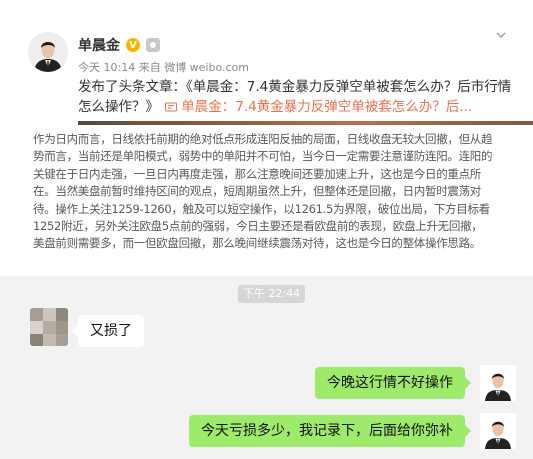 This screenshot has width=533, height=459. Describe the element at coordinates (133, 45) in the screenshot. I see `verified-v-icon: V` at that location.